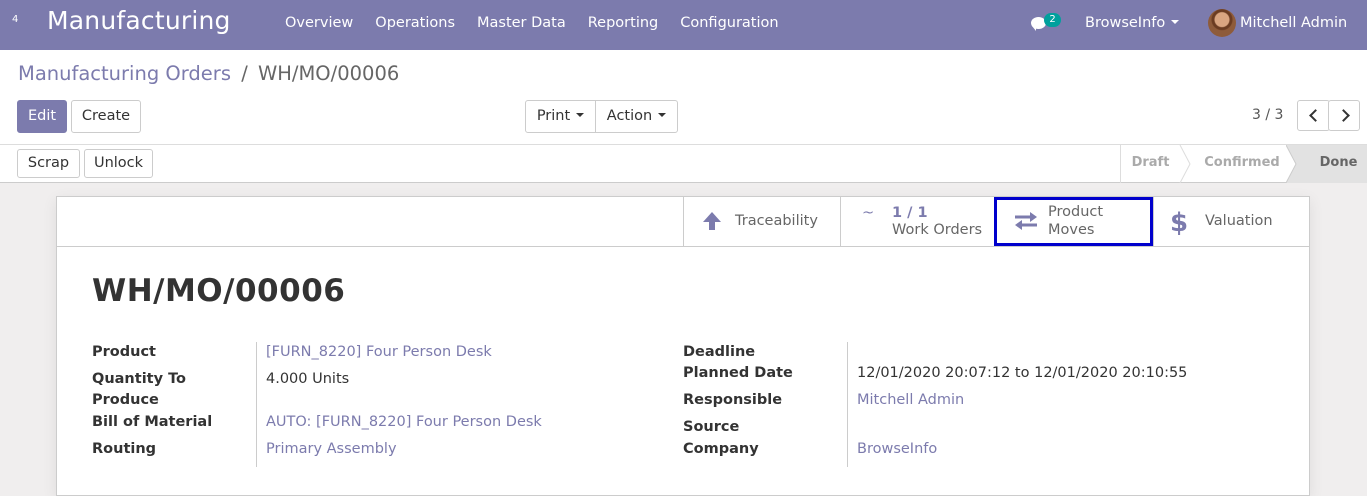  Describe the element at coordinates (1026, 221) in the screenshot. I see `exchange-icon` at that location.